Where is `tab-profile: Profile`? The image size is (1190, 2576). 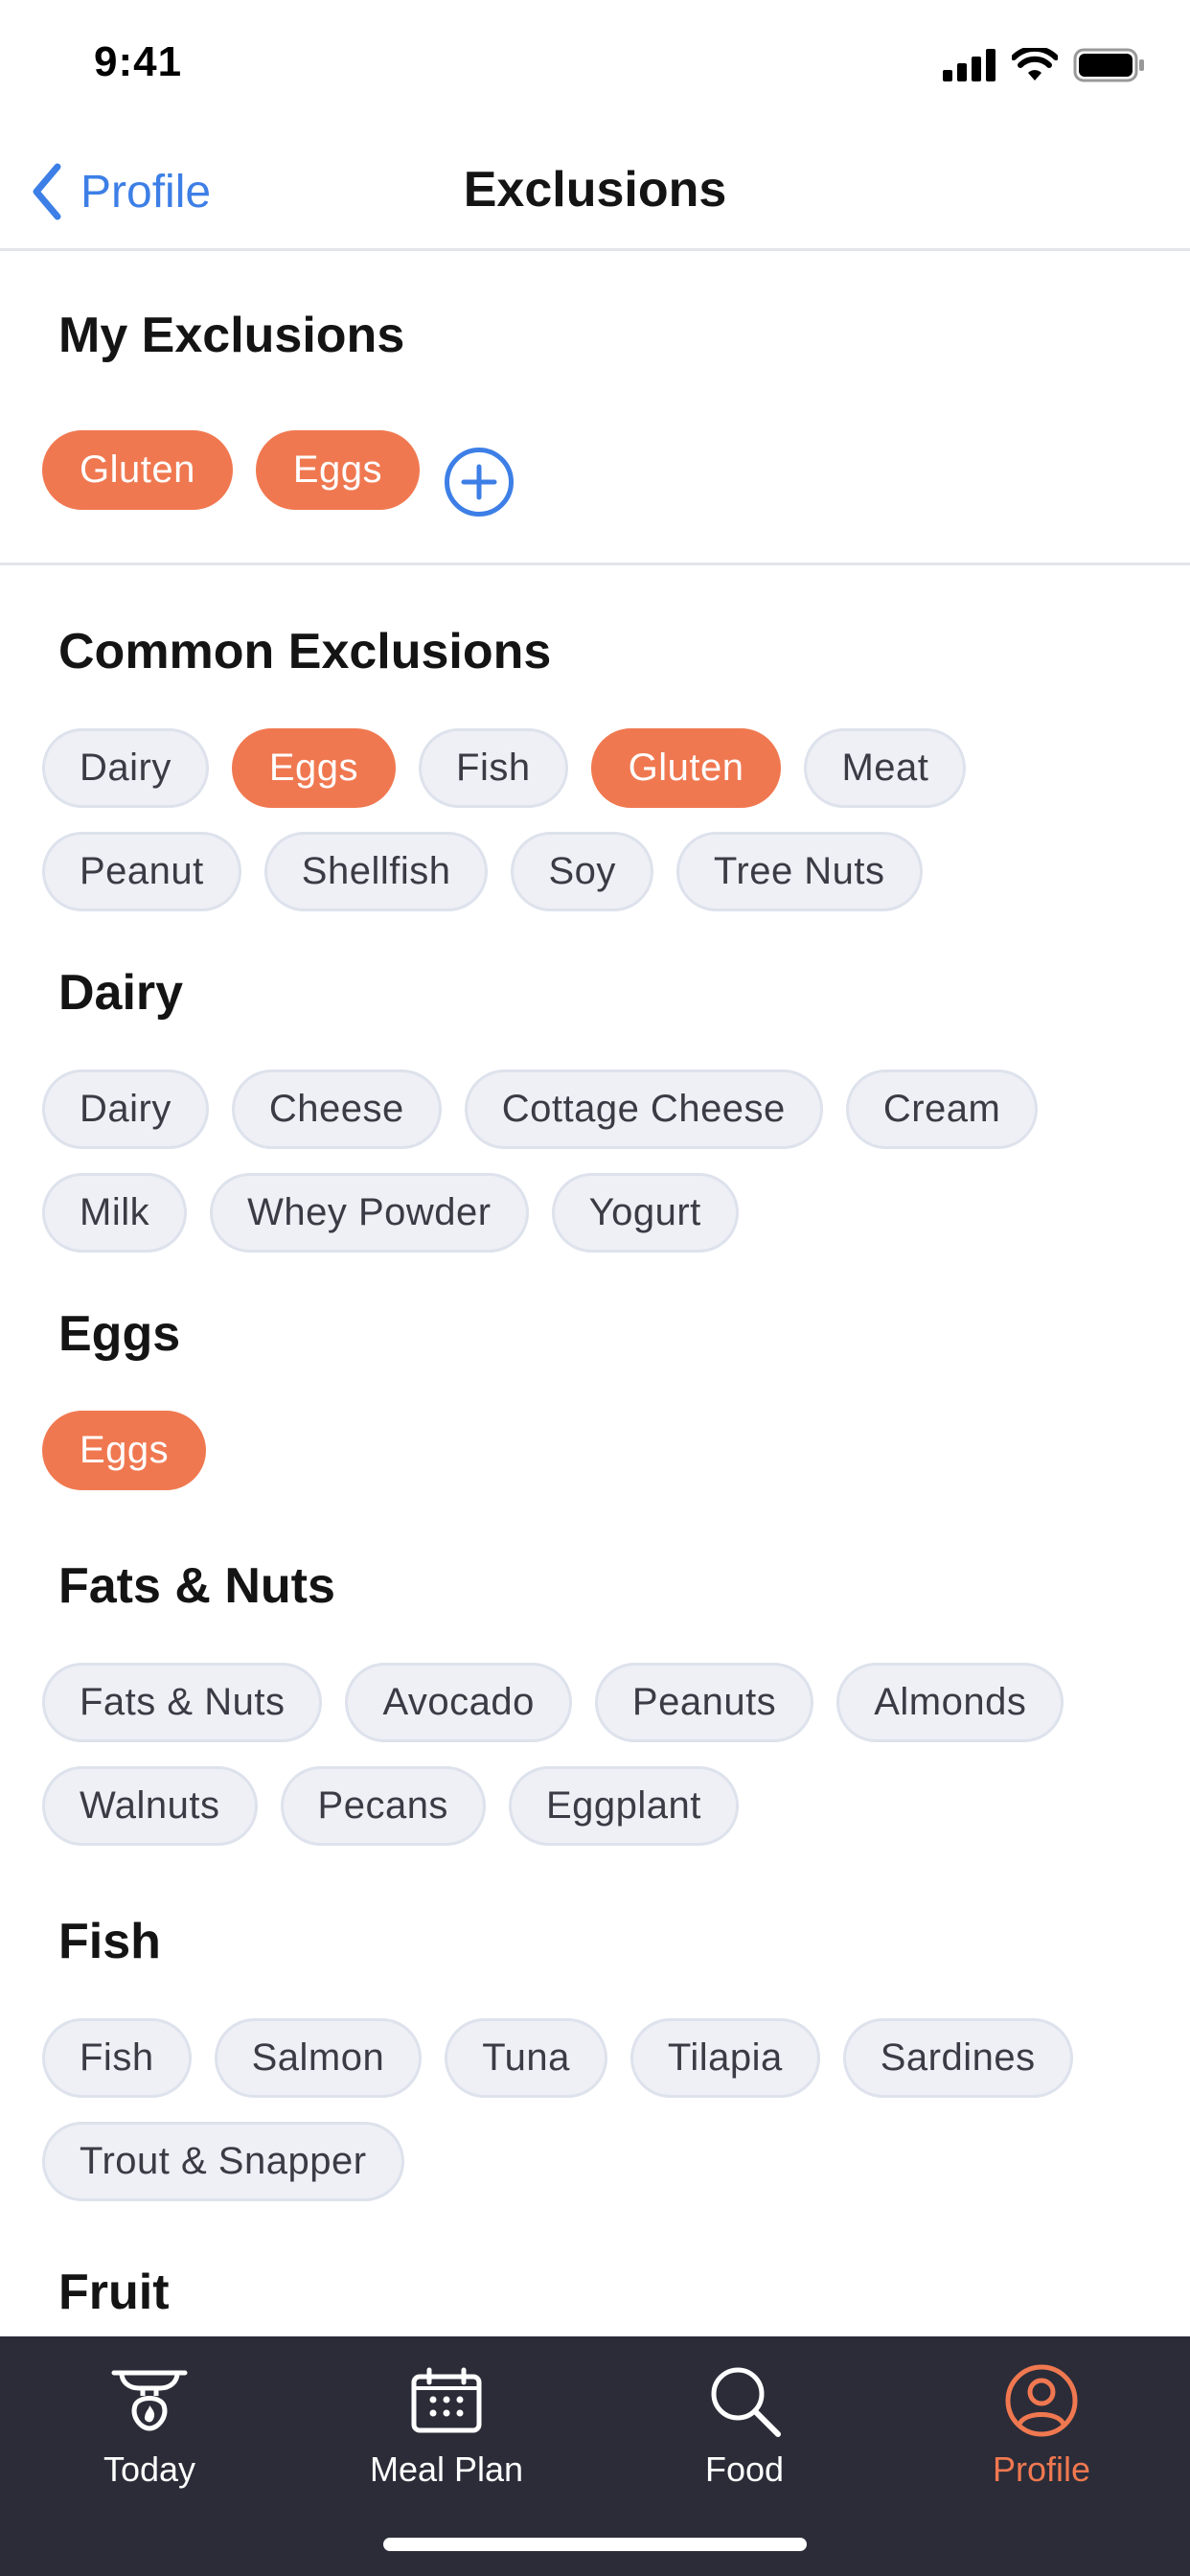 tab-profile: Profile is located at coordinates (1041, 2429).